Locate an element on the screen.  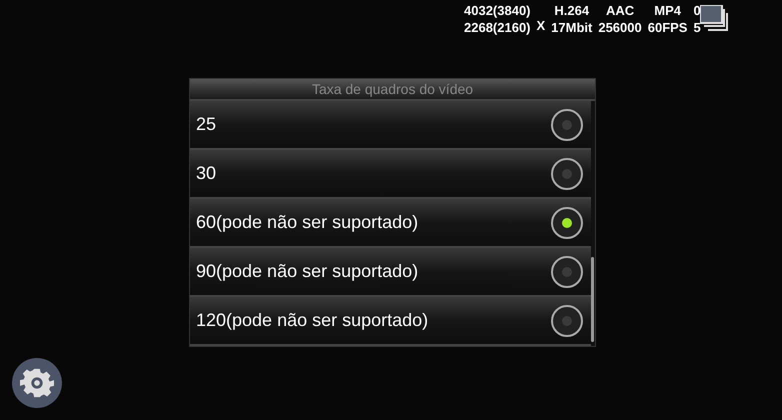
separator-text: X is located at coordinates (541, 25).